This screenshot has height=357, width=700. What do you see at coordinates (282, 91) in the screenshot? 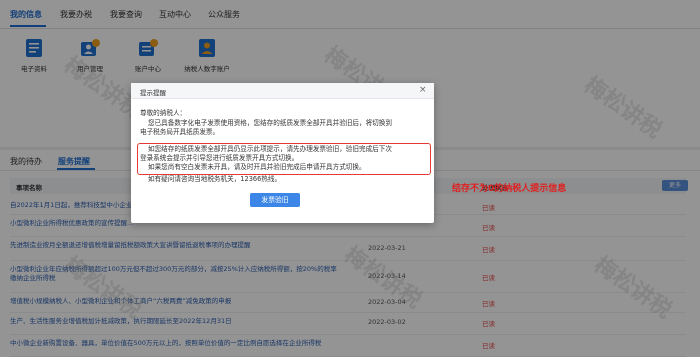
I see `dialog-header: 提示提醒 ×` at bounding box center [282, 91].